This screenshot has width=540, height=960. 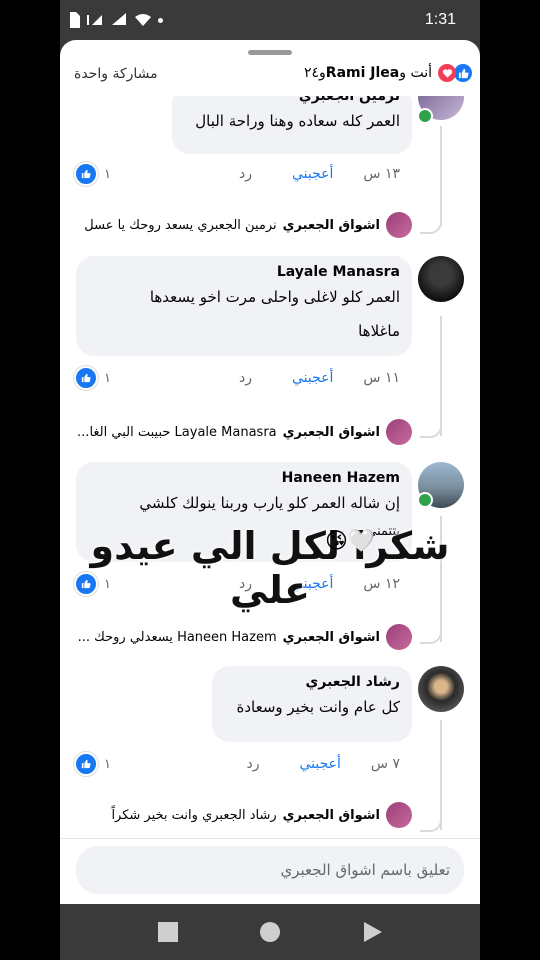 I want to click on system-nav-bar, so click(x=270, y=932).